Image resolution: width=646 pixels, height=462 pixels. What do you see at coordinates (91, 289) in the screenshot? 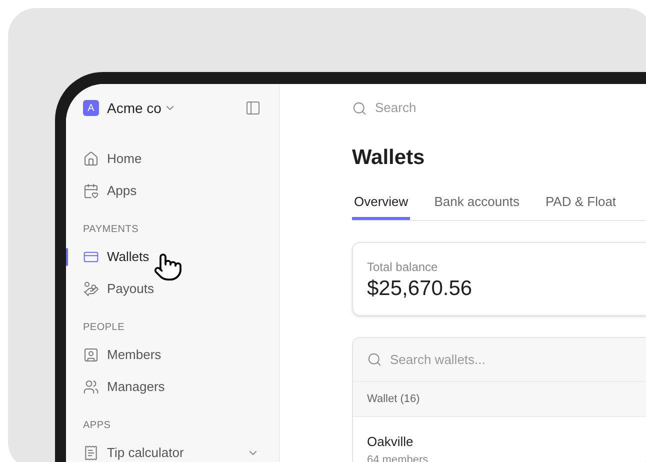
I see `hand-coins-icon` at bounding box center [91, 289].